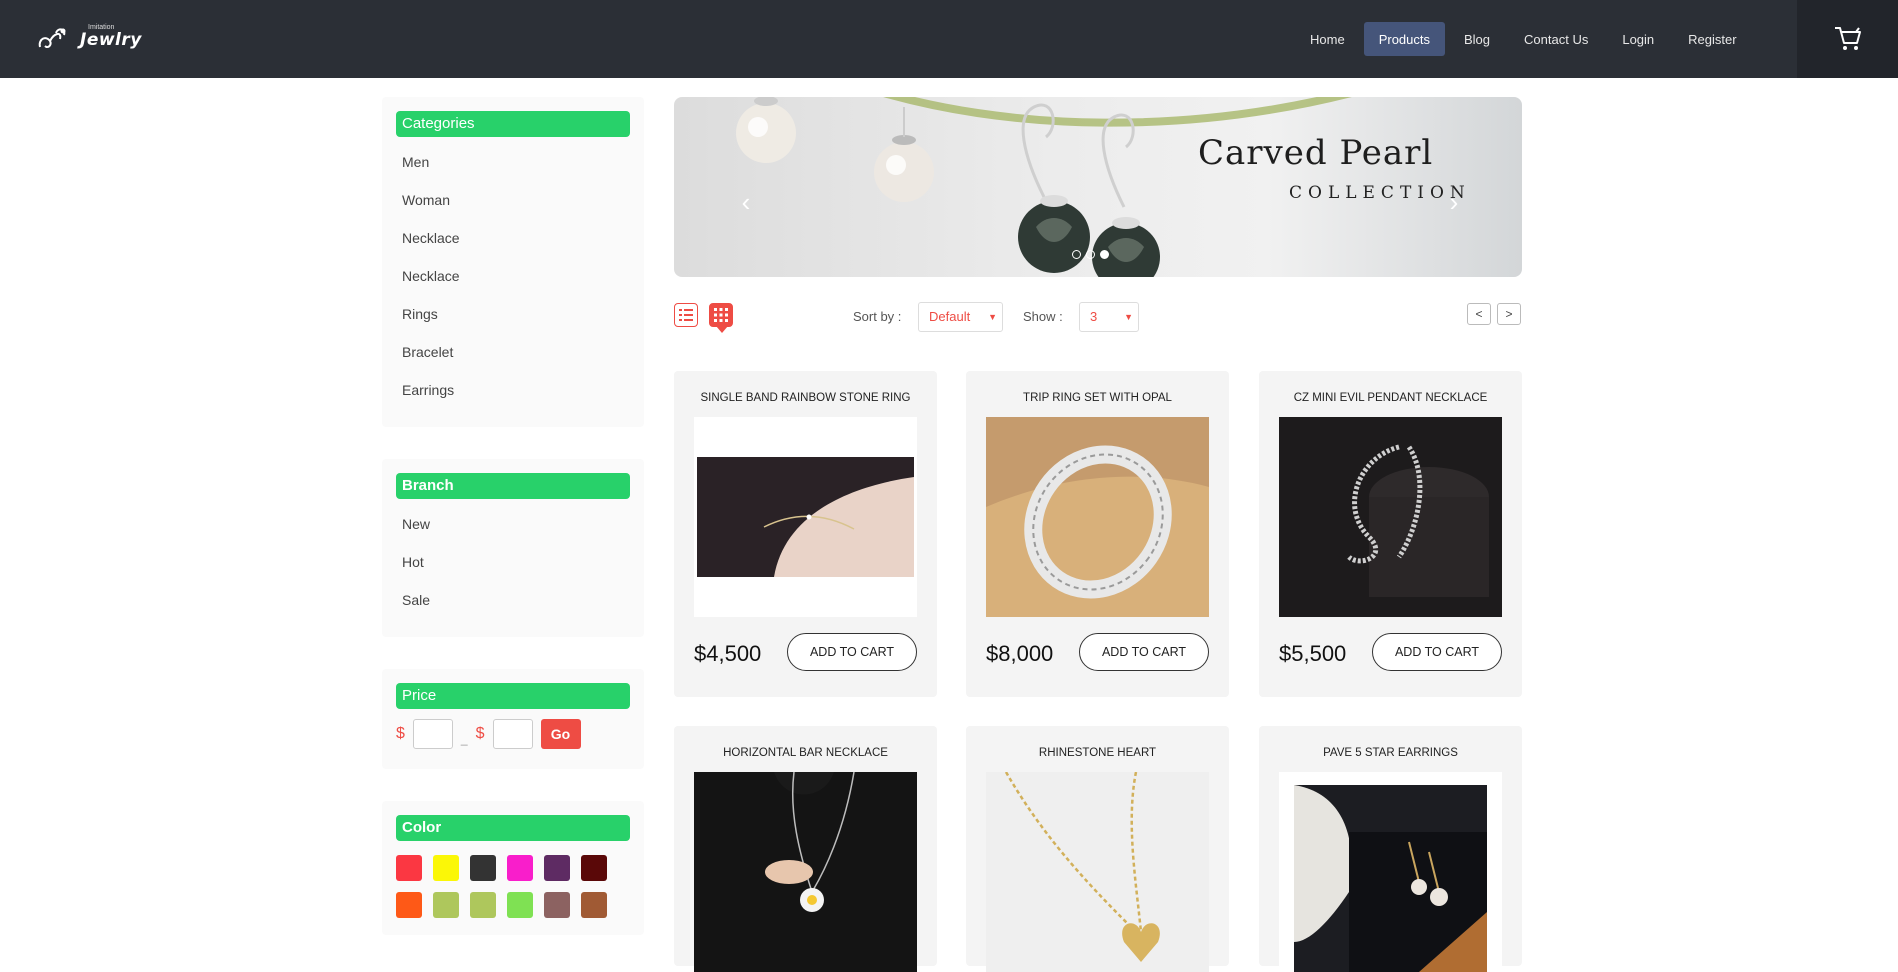  I want to click on color-panel: Color, so click(513, 868).